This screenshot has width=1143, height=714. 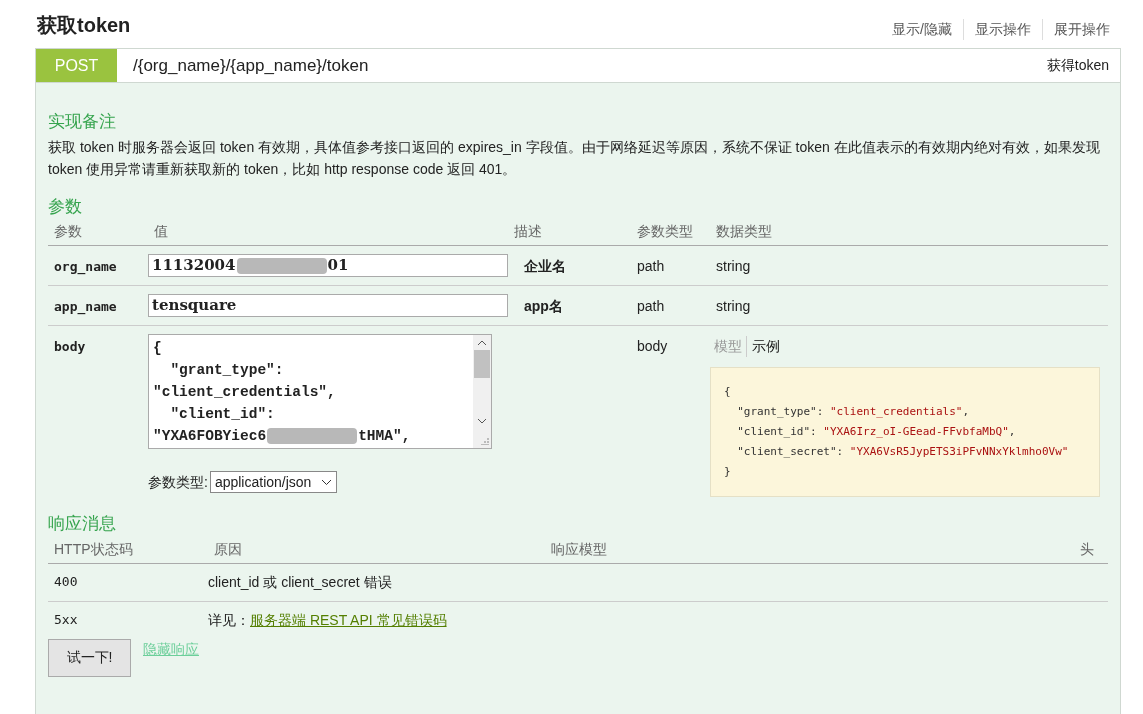 What do you see at coordinates (482, 364) in the screenshot?
I see `scrollbar-thumb` at bounding box center [482, 364].